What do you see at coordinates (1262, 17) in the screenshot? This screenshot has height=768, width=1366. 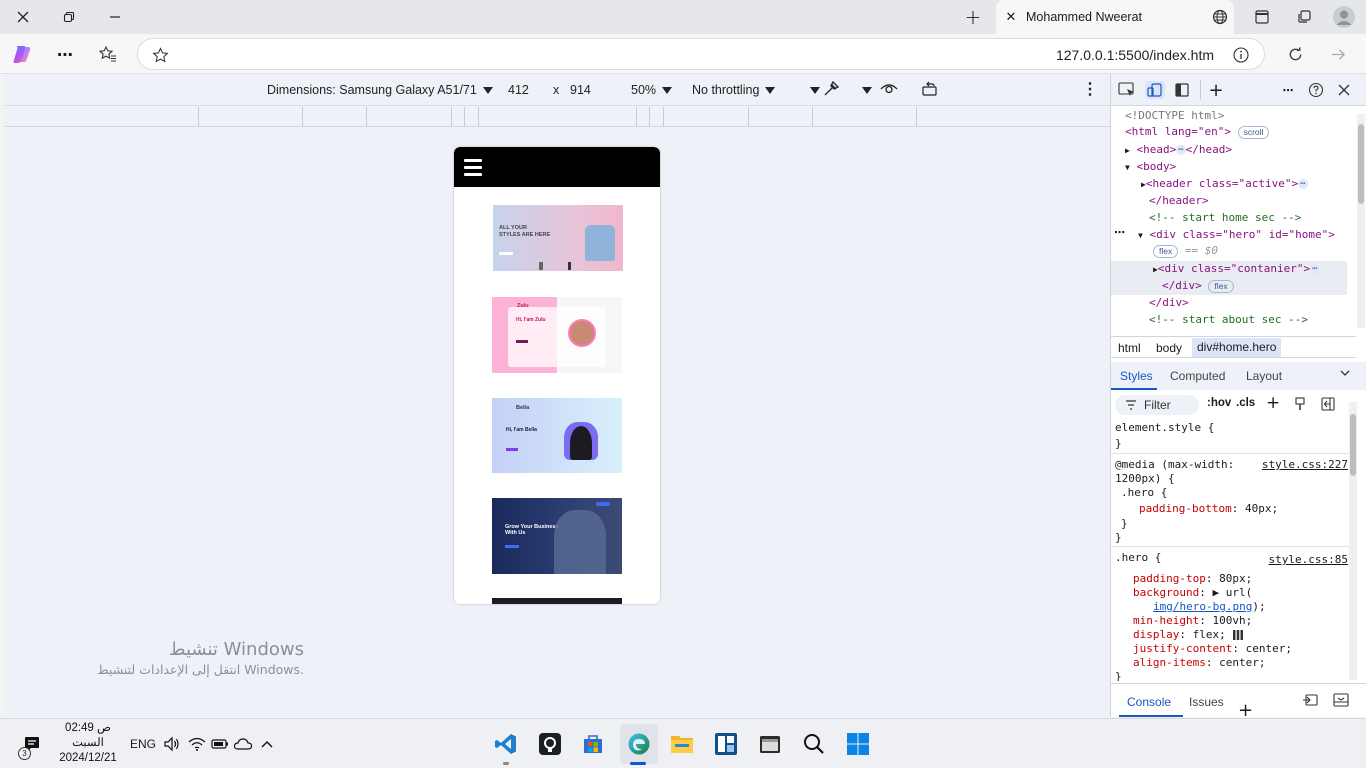 I see `split-screen-button` at bounding box center [1262, 17].